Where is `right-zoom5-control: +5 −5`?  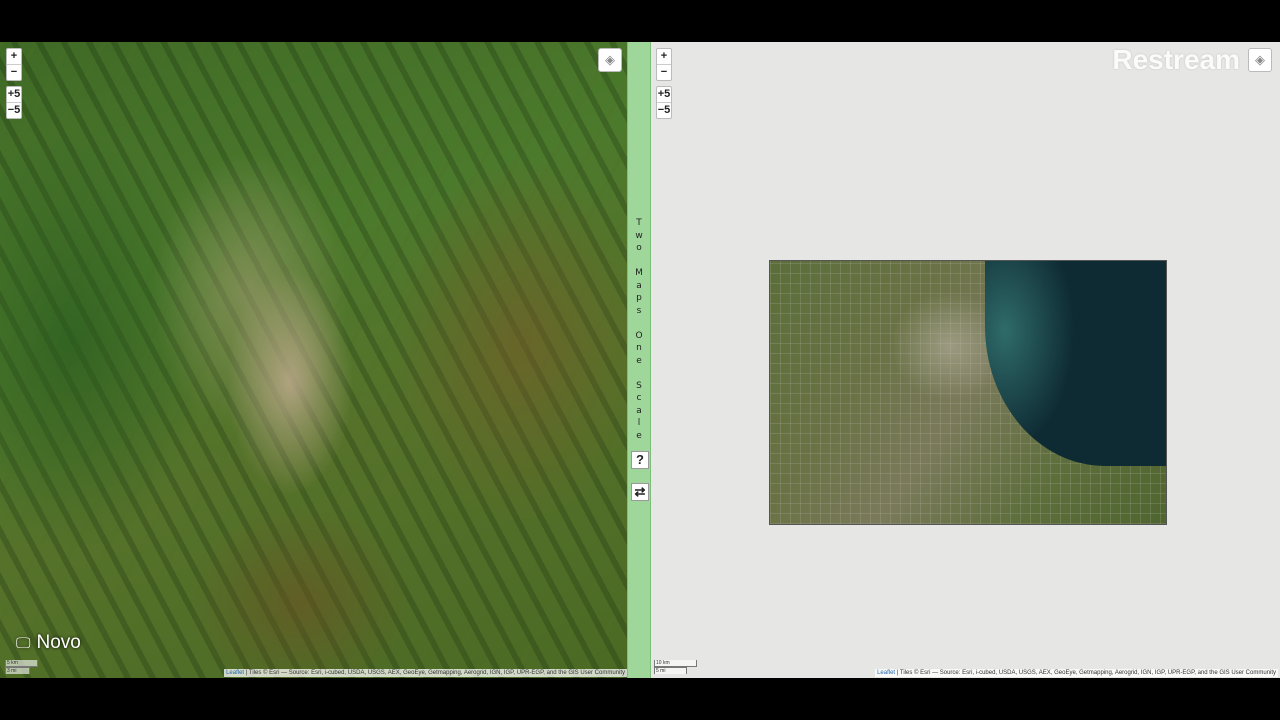
right-zoom5-control: +5 −5 is located at coordinates (664, 102).